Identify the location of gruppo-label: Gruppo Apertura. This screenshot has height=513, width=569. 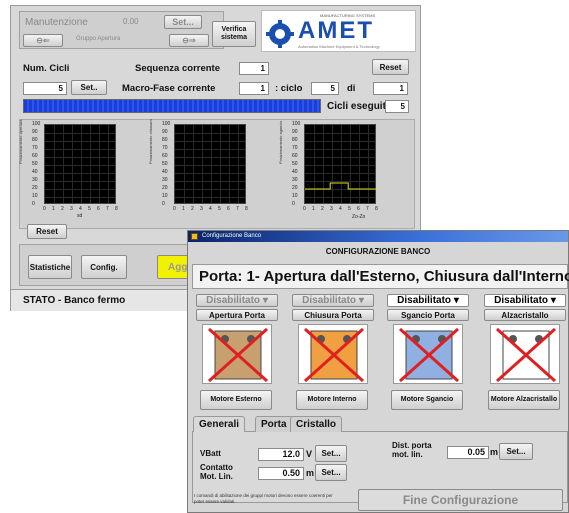
(98, 39).